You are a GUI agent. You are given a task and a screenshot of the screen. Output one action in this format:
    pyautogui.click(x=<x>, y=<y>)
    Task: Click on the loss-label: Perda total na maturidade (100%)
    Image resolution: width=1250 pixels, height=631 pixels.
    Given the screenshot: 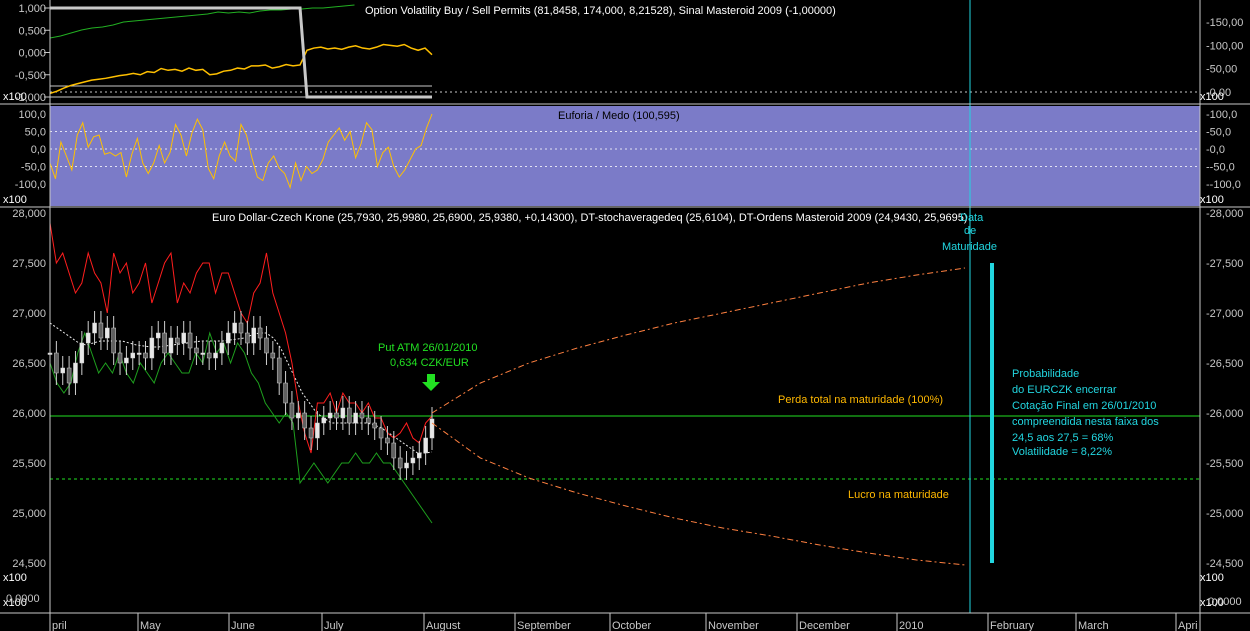 What is the action you would take?
    pyautogui.click(x=860, y=400)
    